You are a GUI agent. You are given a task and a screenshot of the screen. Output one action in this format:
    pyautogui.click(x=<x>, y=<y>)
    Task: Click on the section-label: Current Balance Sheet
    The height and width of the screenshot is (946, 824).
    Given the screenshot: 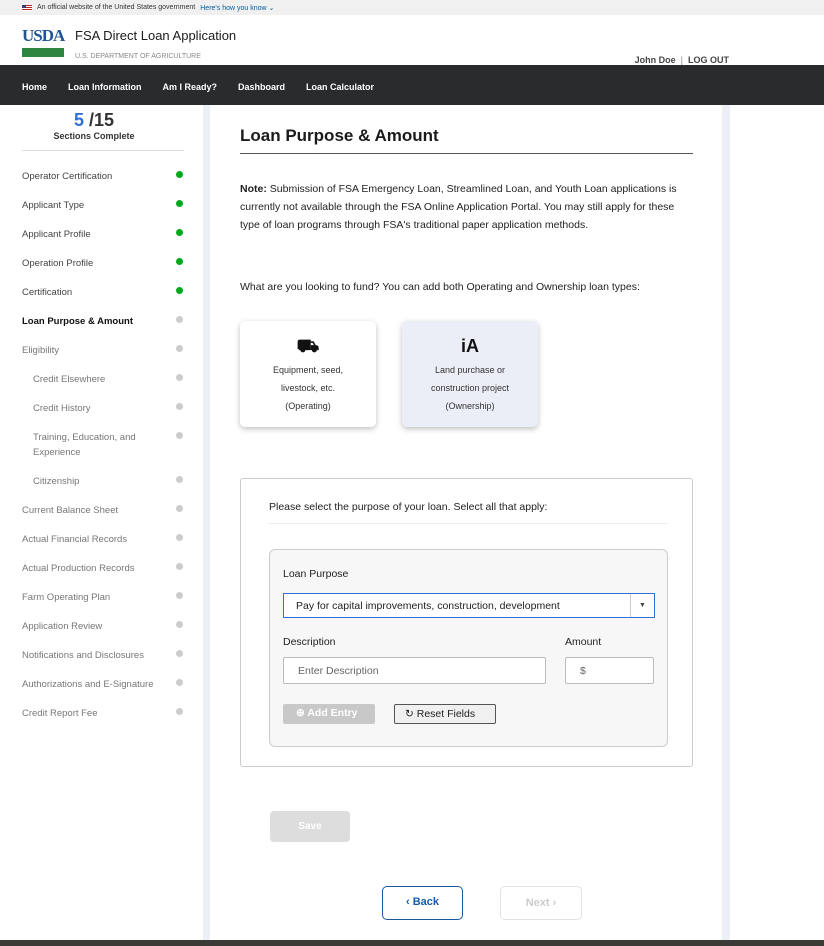 What is the action you would take?
    pyautogui.click(x=70, y=510)
    